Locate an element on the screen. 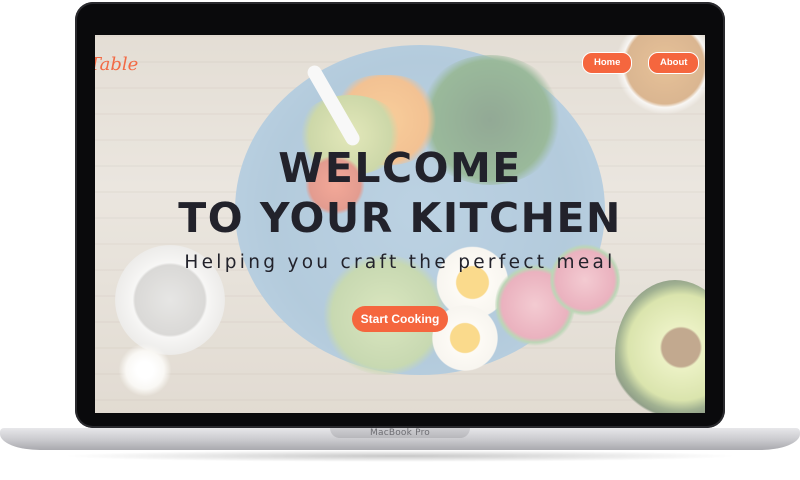 The image size is (800, 480). nav-home-button: Home is located at coordinates (607, 63).